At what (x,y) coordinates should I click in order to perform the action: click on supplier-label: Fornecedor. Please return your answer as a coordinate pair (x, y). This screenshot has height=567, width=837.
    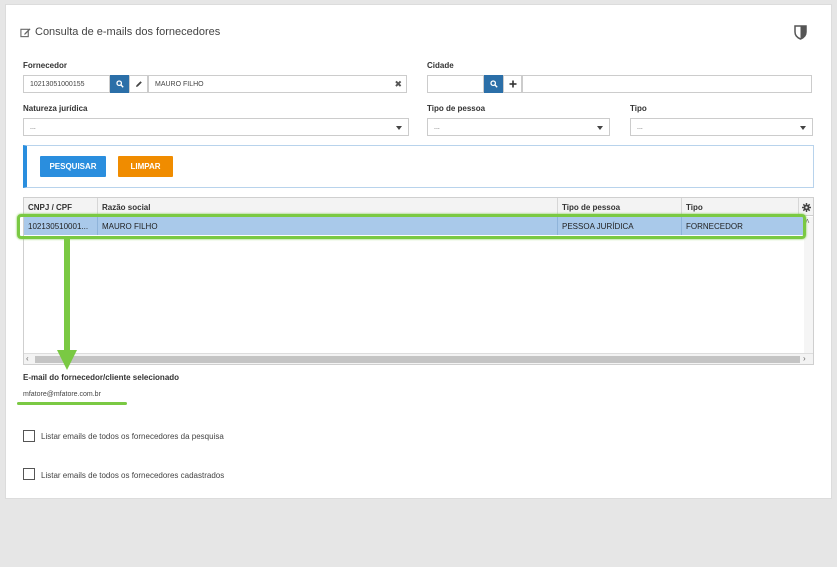
    Looking at the image, I should click on (45, 65).